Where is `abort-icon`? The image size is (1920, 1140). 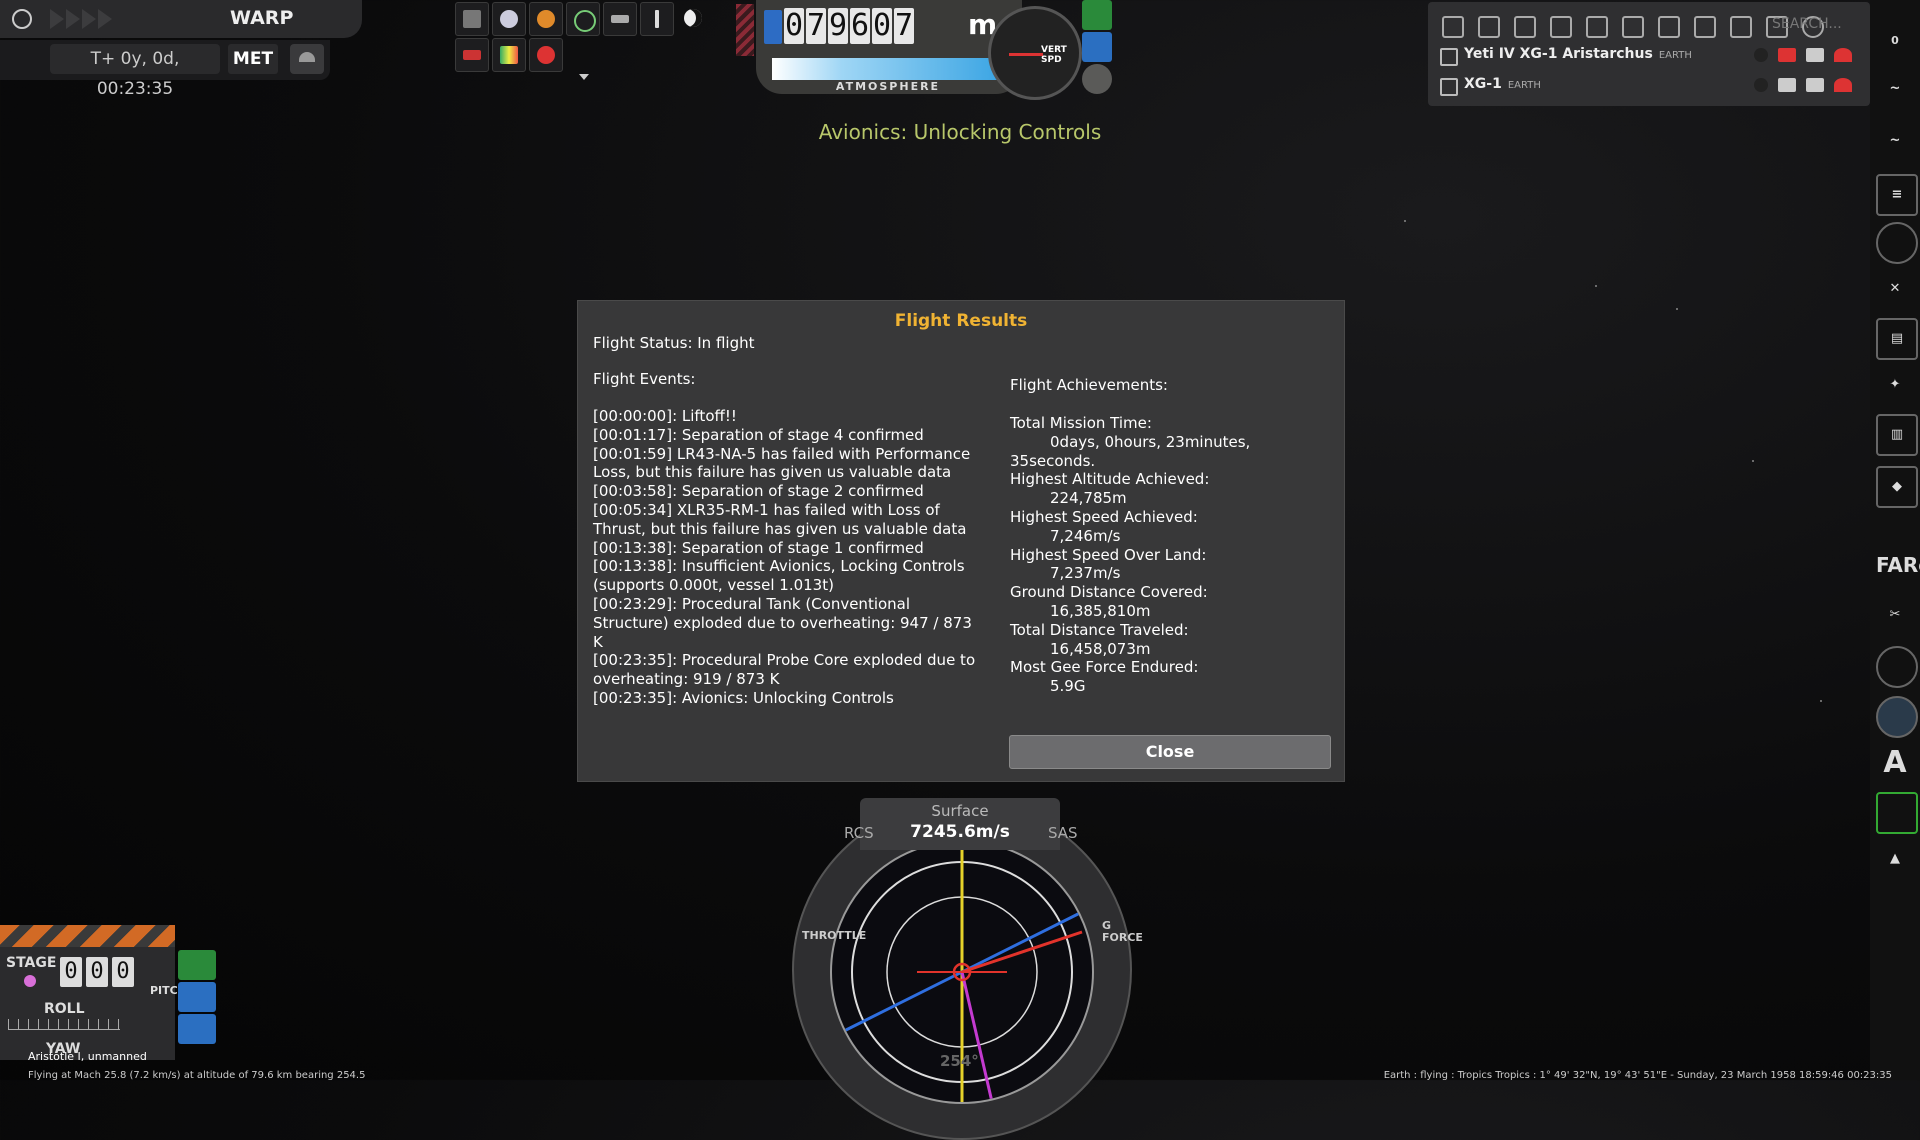
abort-icon is located at coordinates (1097, 79).